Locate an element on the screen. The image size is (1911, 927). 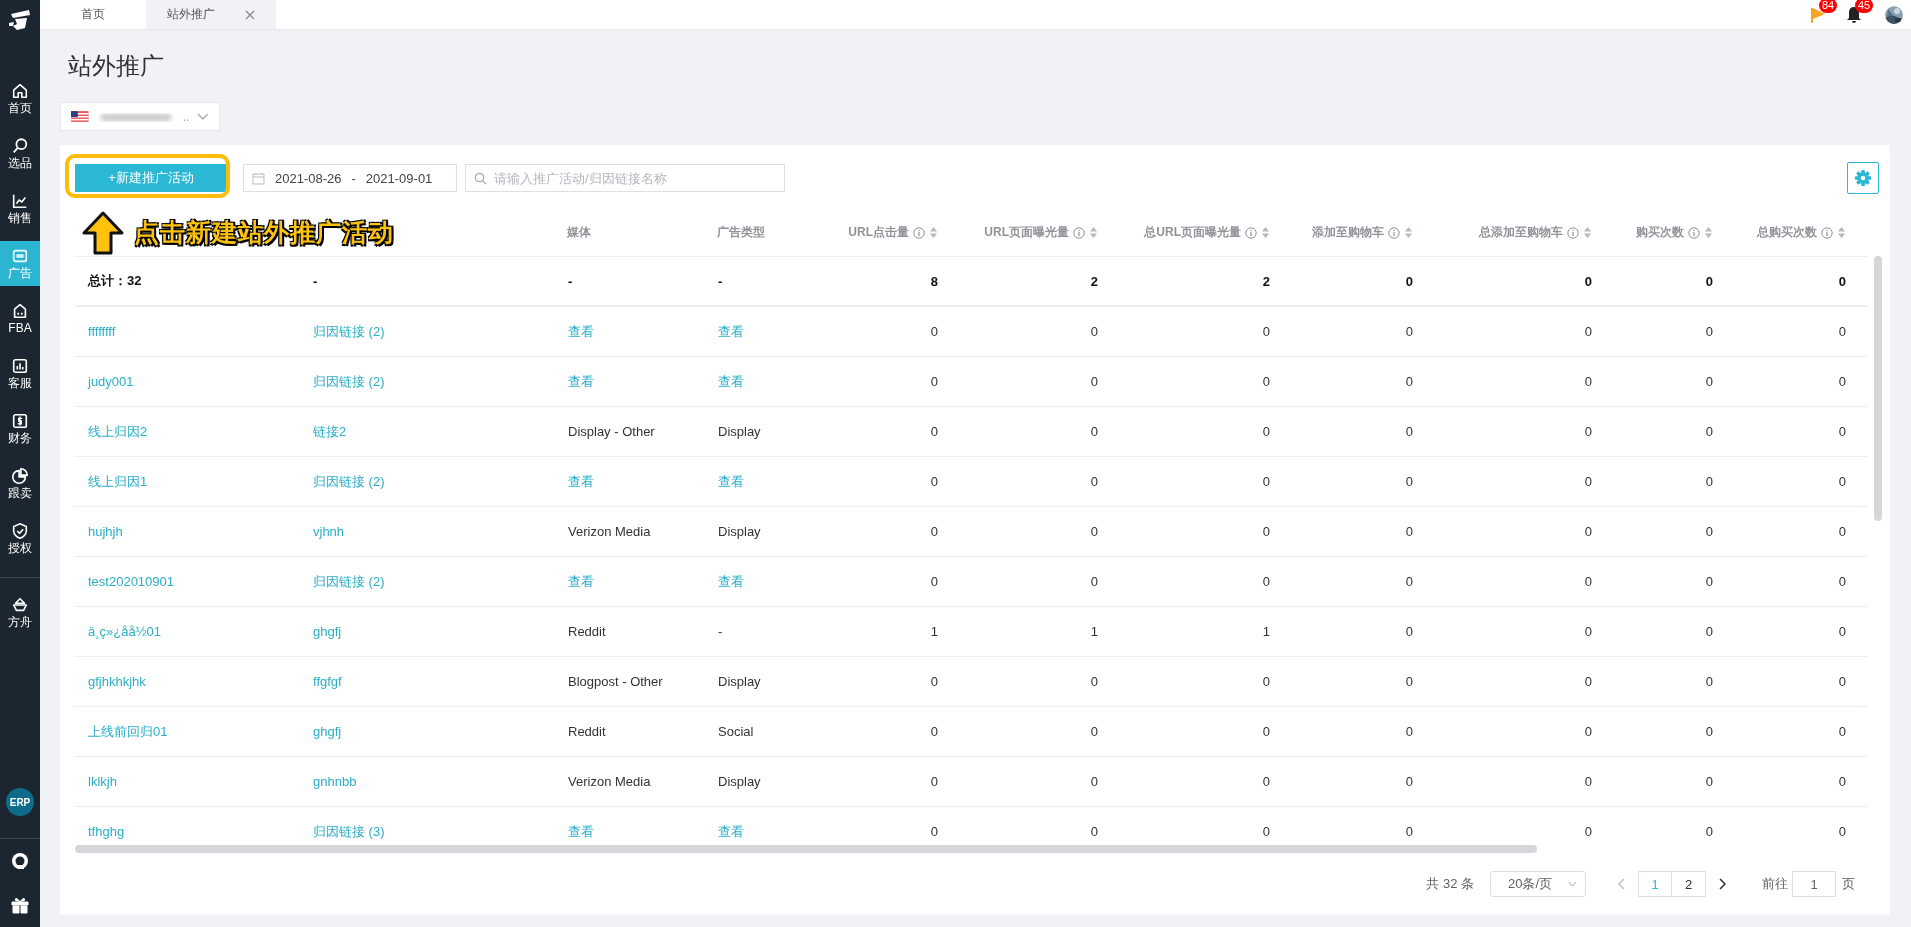
campaign-link: 线上归因2 is located at coordinates (187, 431).